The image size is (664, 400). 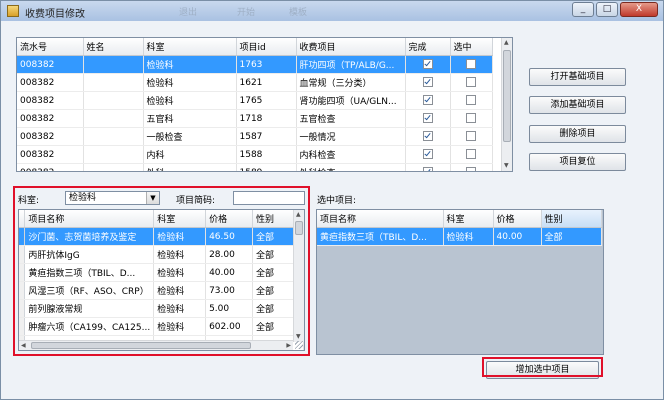 What do you see at coordinates (50, 47) in the screenshot?
I see `column-header: 流水号` at bounding box center [50, 47].